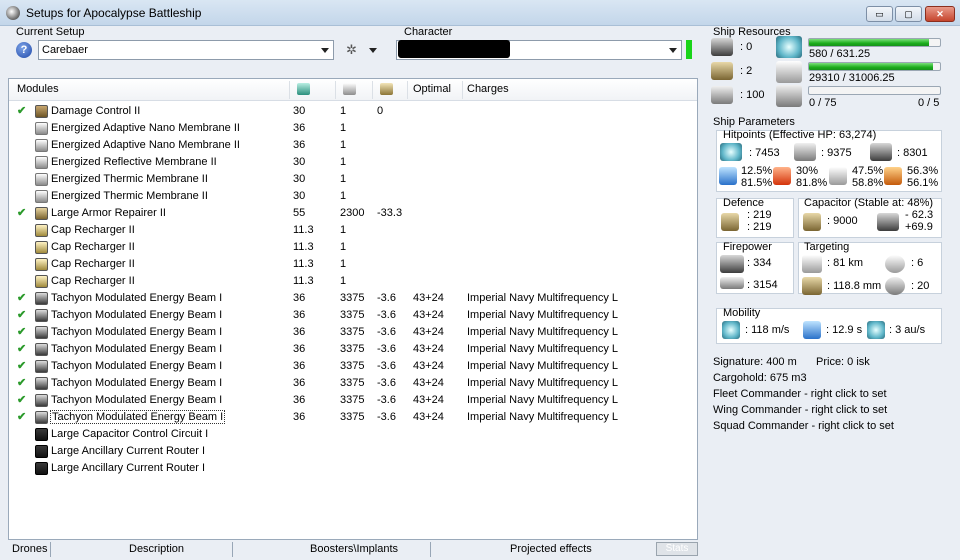  I want to click on target-range-icon, so click(812, 264).